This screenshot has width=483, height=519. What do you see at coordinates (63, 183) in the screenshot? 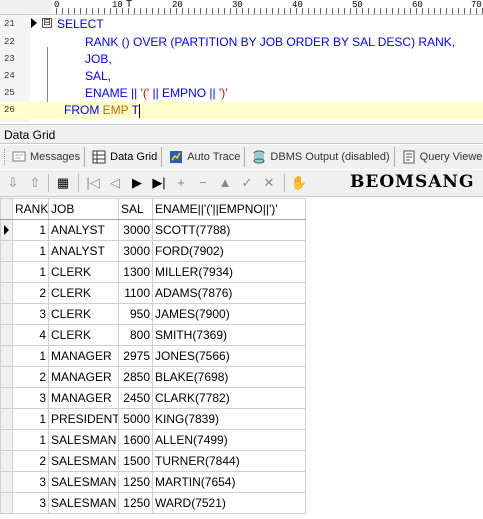
I see `grid-options-icon: ▦` at bounding box center [63, 183].